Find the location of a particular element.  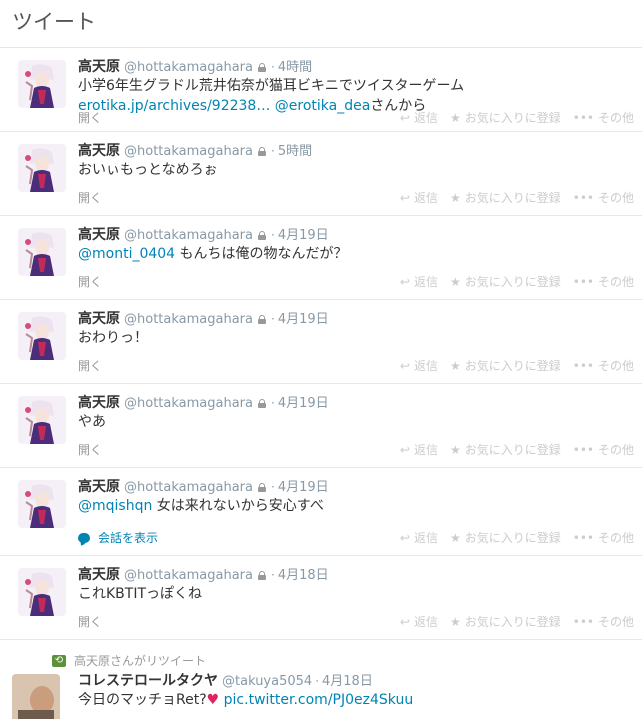

screen-name: @takuya5054 is located at coordinates (267, 681).